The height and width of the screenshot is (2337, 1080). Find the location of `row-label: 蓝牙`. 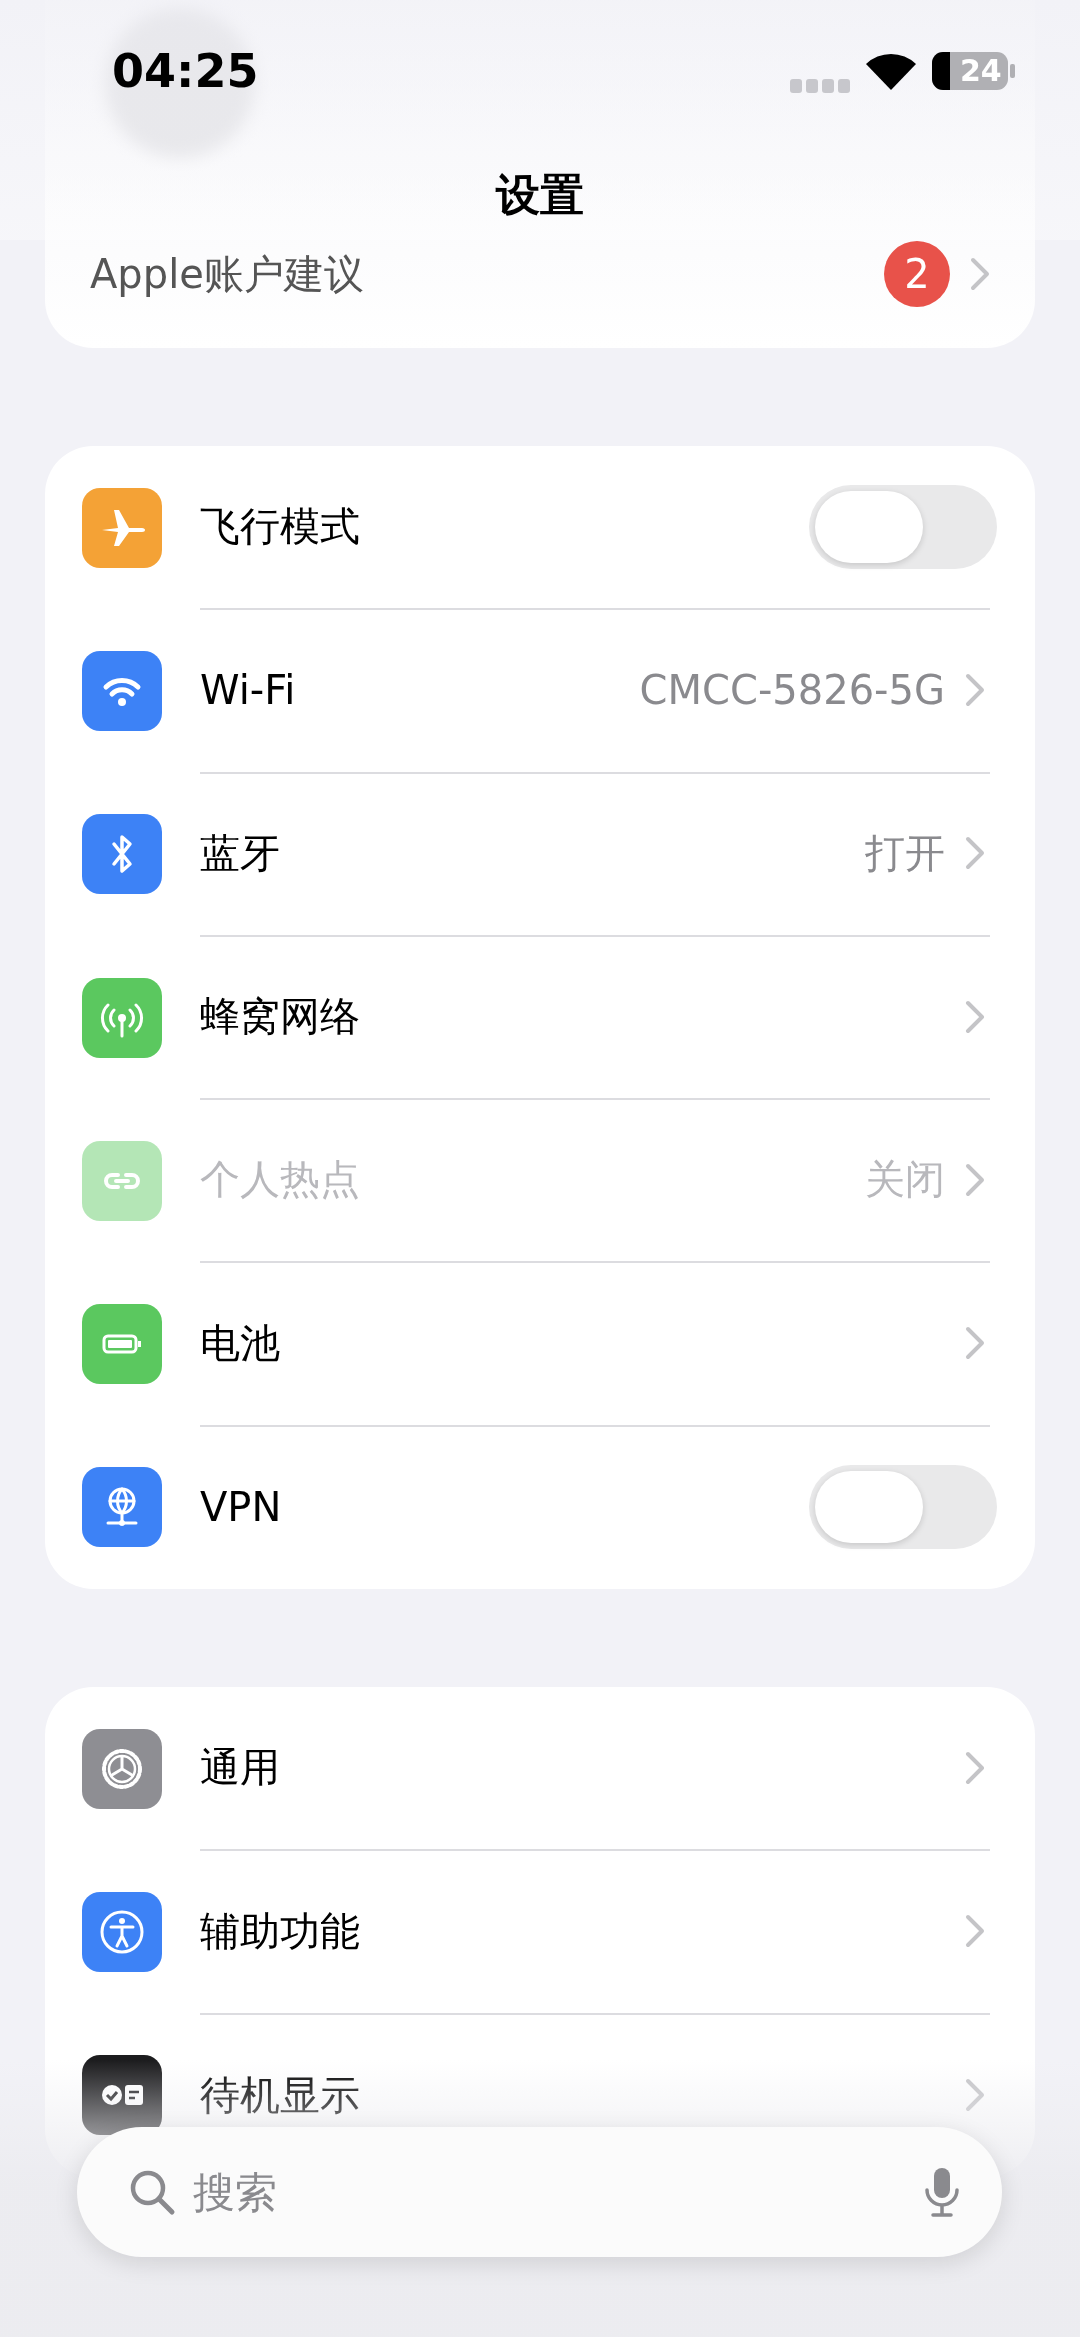

row-label: 蓝牙 is located at coordinates (522, 853).